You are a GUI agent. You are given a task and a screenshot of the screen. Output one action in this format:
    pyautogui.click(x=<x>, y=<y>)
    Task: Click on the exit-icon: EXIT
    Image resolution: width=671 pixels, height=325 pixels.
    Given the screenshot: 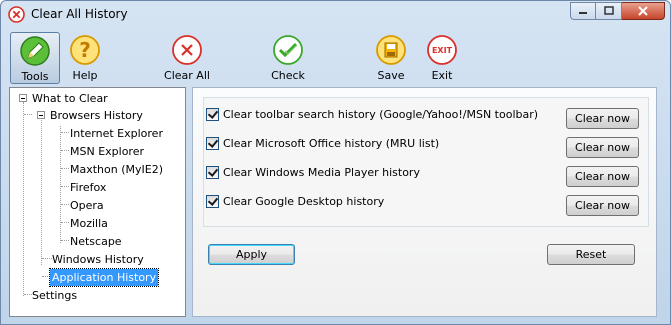 What is the action you would take?
    pyautogui.click(x=442, y=50)
    